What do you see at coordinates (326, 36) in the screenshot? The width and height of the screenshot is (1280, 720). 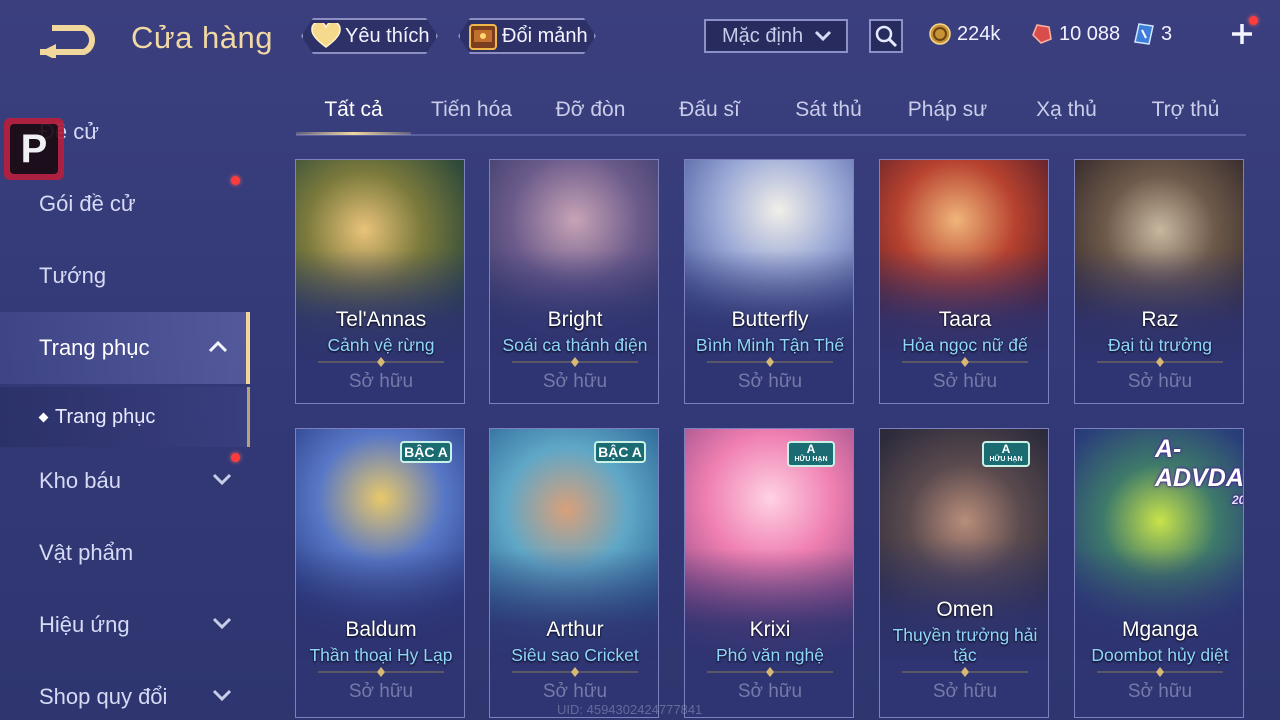 I see `heart-icon` at bounding box center [326, 36].